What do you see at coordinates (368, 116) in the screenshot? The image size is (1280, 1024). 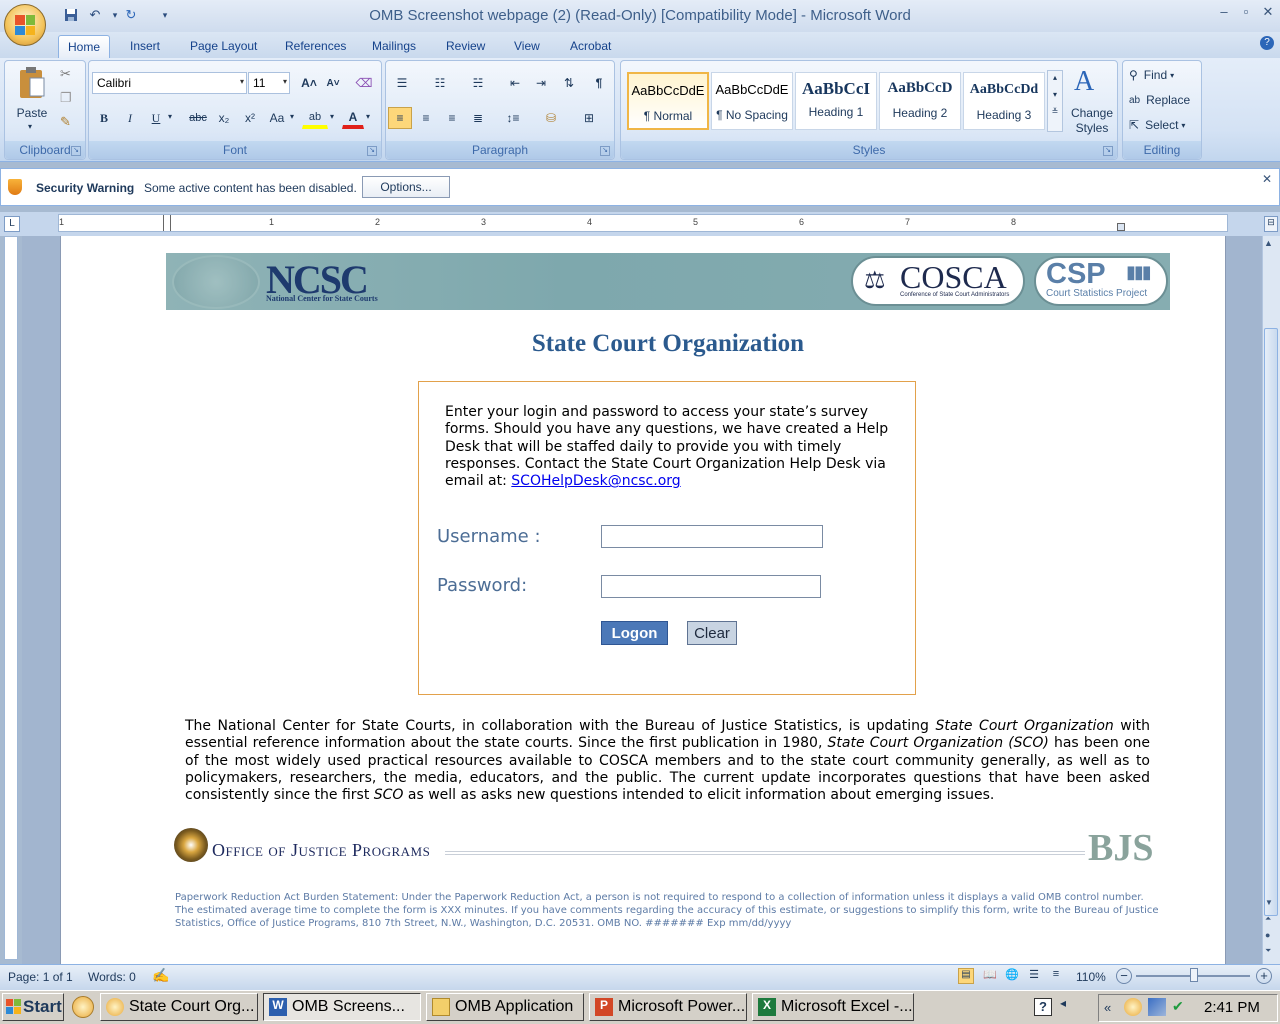 I see `font-color-dropdown-icon: ▾` at bounding box center [368, 116].